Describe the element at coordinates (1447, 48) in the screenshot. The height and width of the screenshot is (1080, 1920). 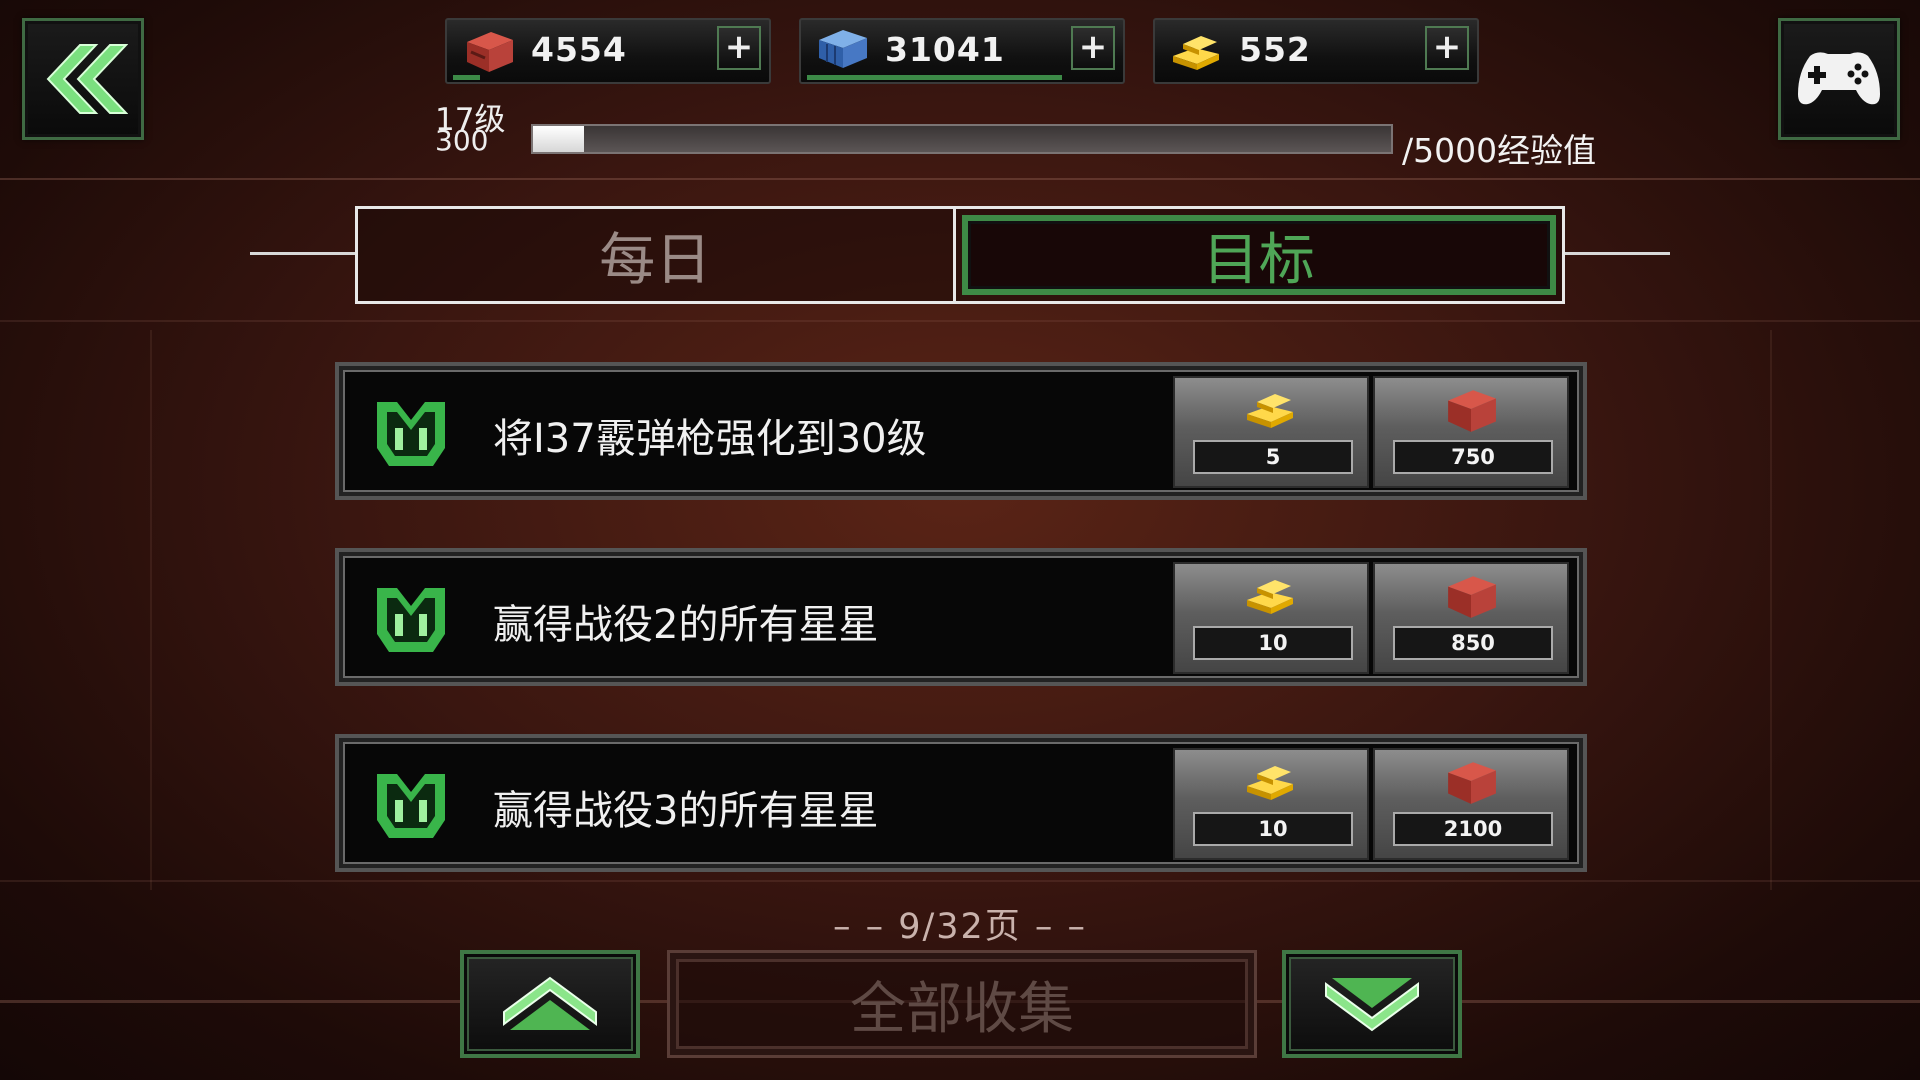
I see `add-gold-button: +` at that location.